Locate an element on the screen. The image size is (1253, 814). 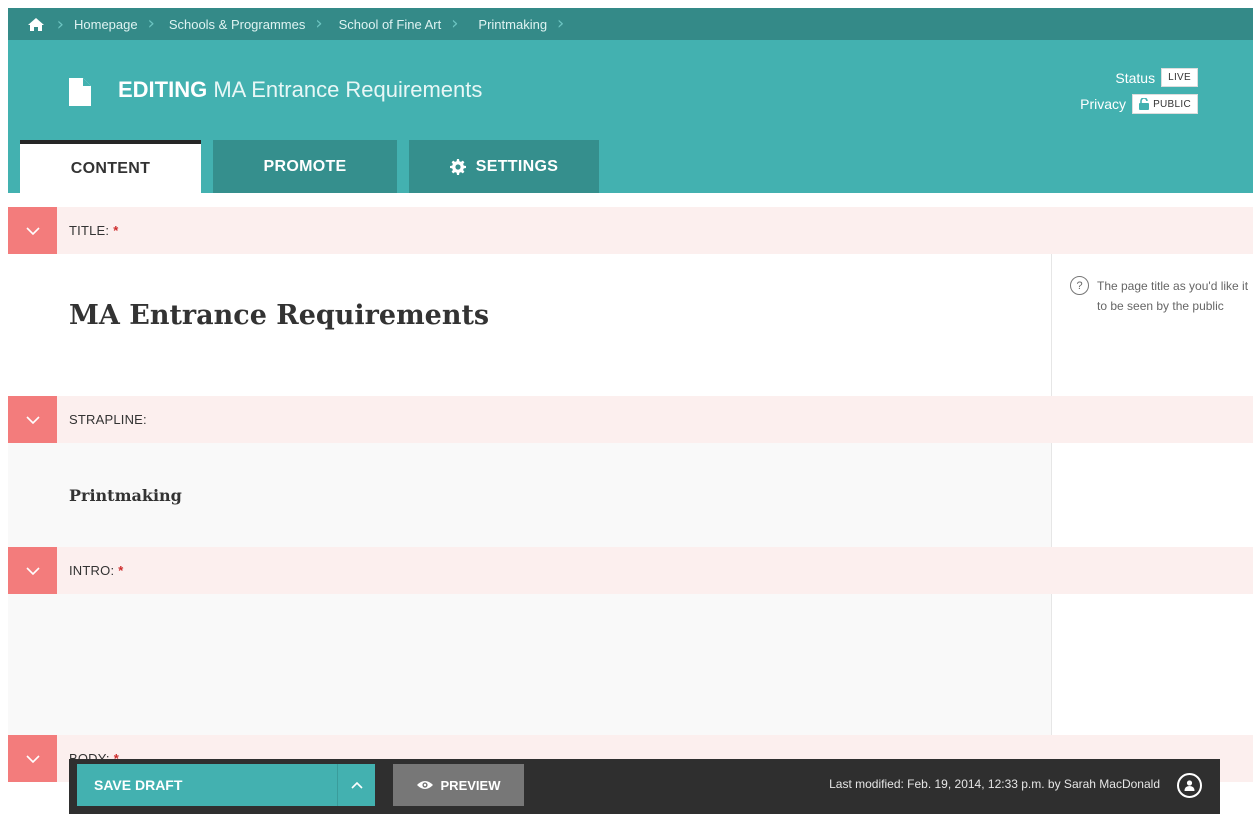
title-value: MA Entrance Requirements is located at coordinates (279, 315).